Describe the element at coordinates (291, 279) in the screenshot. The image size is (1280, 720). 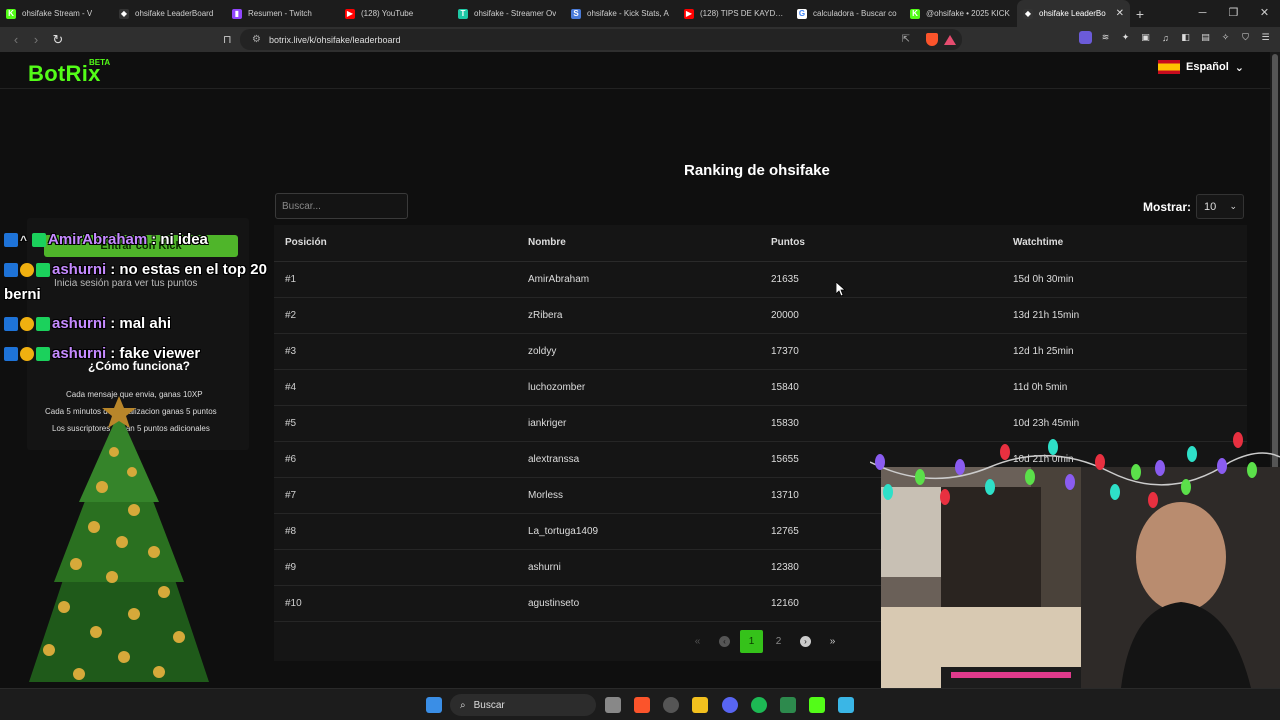
I see `cell-position: #1` at that location.